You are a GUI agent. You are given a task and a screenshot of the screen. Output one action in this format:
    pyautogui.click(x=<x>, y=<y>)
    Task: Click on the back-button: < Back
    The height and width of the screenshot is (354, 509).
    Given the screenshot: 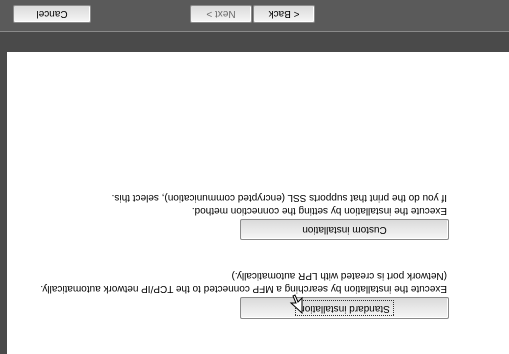 What is the action you would take?
    pyautogui.click(x=284, y=14)
    